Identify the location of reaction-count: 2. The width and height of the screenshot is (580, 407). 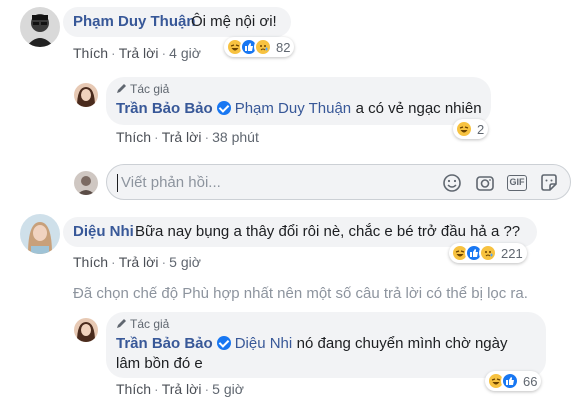
(481, 129).